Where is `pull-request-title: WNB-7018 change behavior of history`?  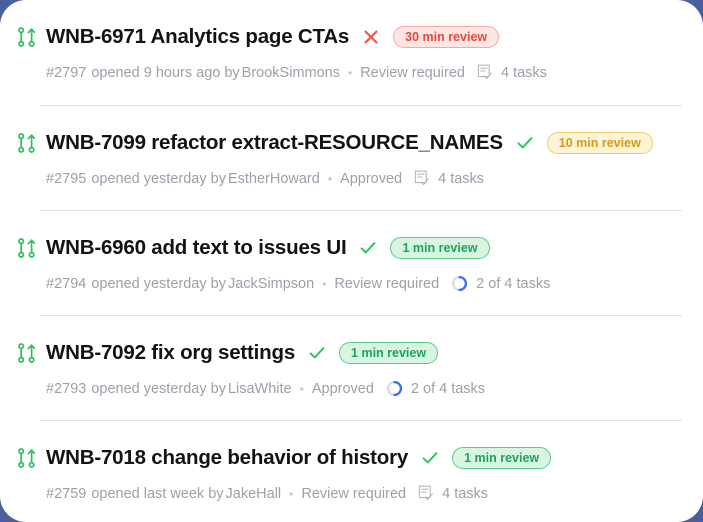 pull-request-title: WNB-7018 change behavior of history is located at coordinates (227, 458).